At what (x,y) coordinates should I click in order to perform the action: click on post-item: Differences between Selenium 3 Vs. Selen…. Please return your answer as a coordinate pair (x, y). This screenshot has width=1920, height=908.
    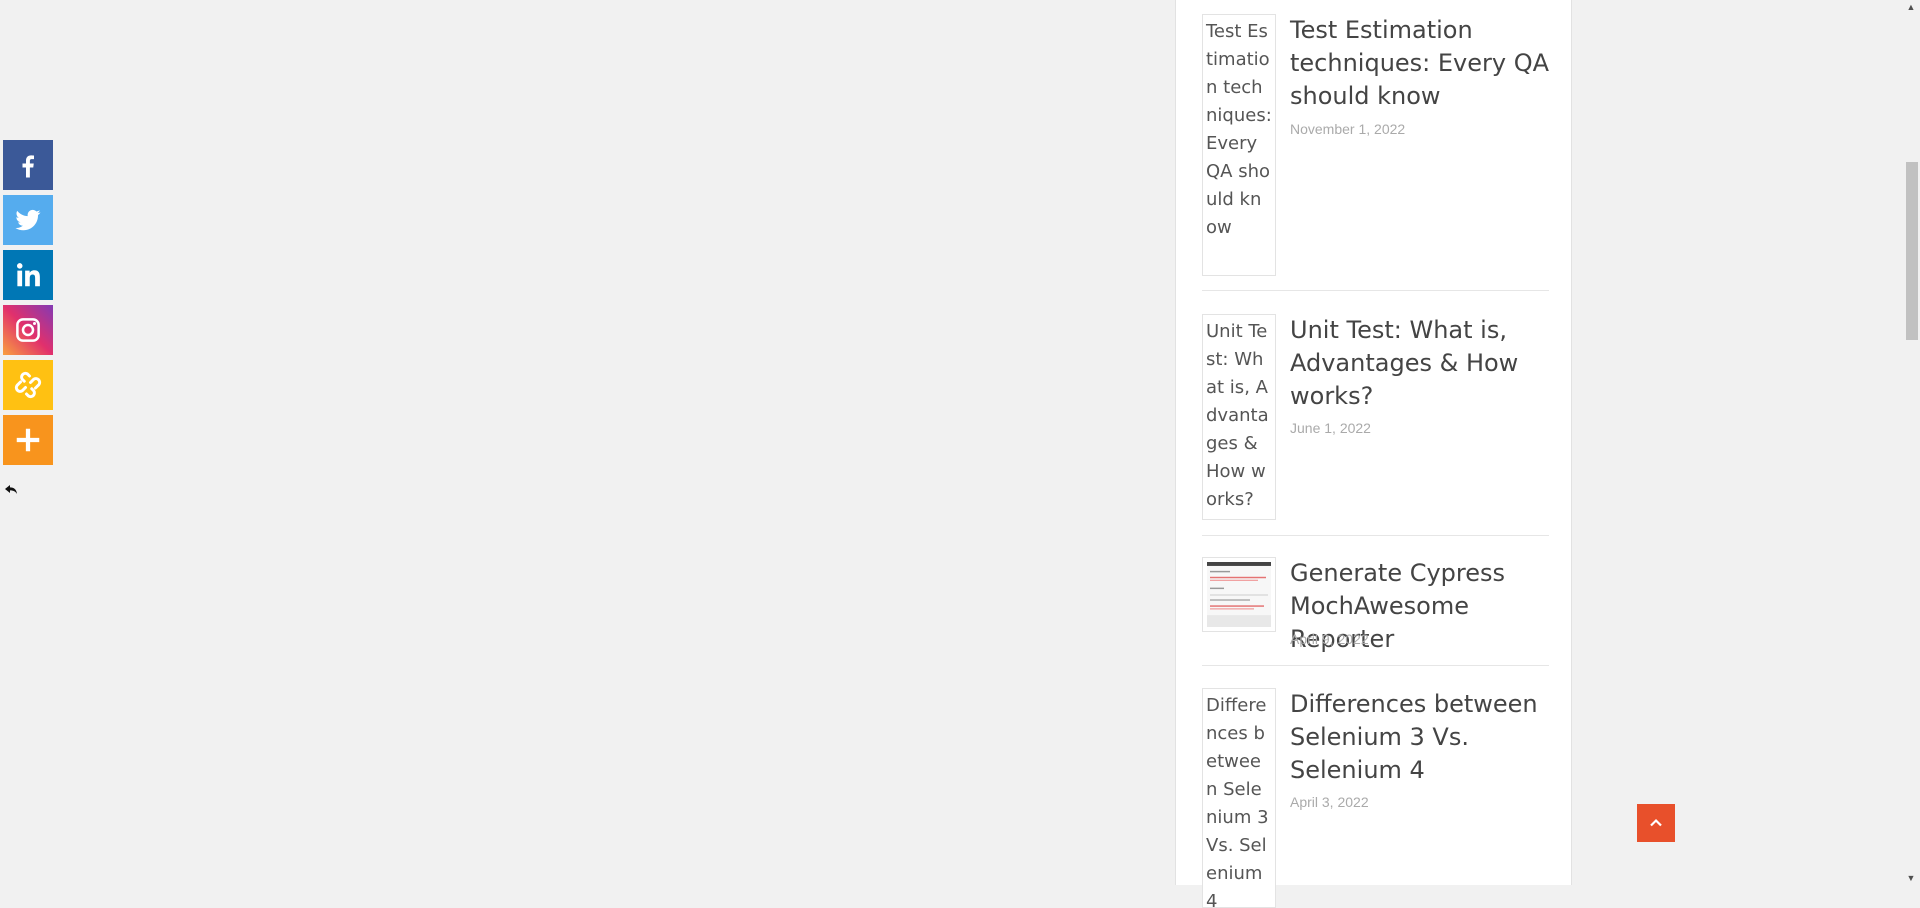
    Looking at the image, I should click on (1375, 798).